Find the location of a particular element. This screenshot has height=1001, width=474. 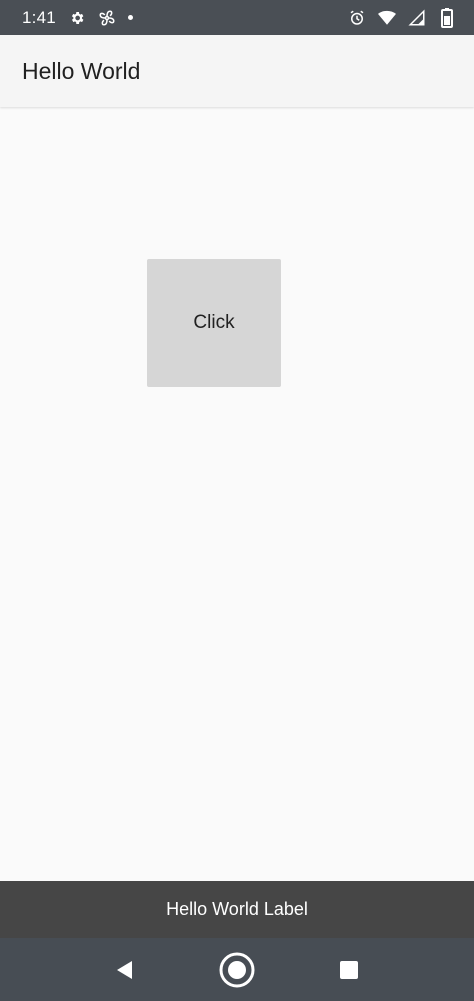

wifi-icon is located at coordinates (387, 18).